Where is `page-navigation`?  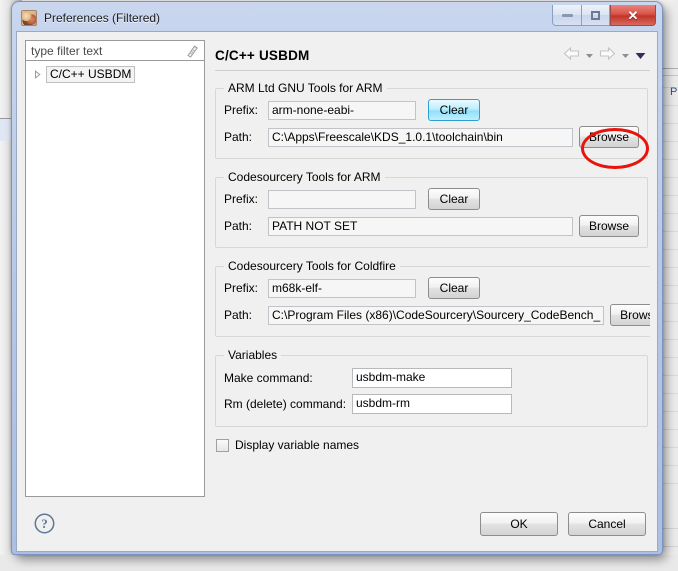 page-navigation is located at coordinates (604, 53).